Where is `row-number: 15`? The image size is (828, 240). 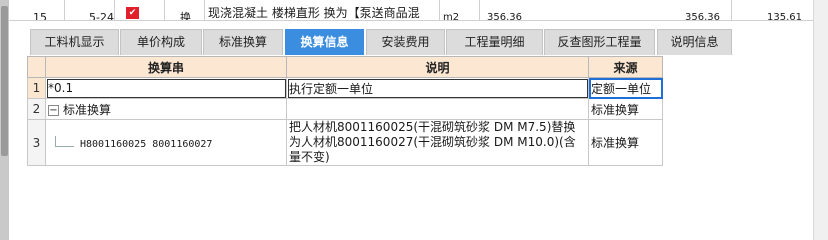
row-number: 15 is located at coordinates (40, 16).